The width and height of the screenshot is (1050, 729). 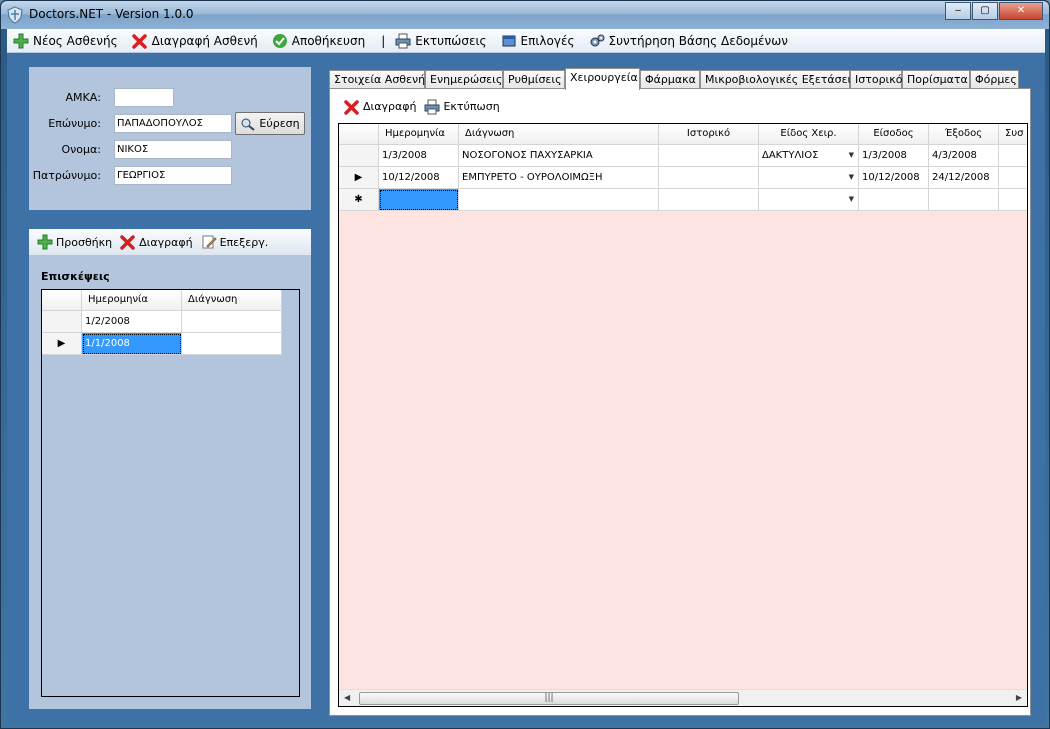 I want to click on surgery-type-value: ΔΑΚΤΥΛΙΟΣ, so click(x=790, y=155).